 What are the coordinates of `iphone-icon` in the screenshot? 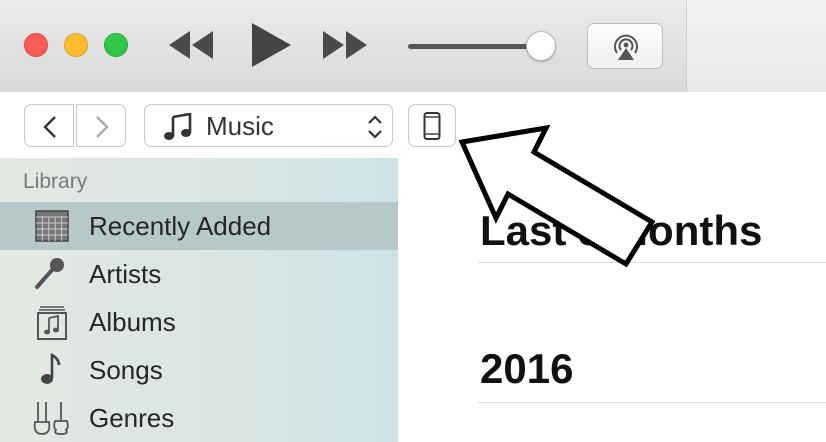 It's located at (432, 126).